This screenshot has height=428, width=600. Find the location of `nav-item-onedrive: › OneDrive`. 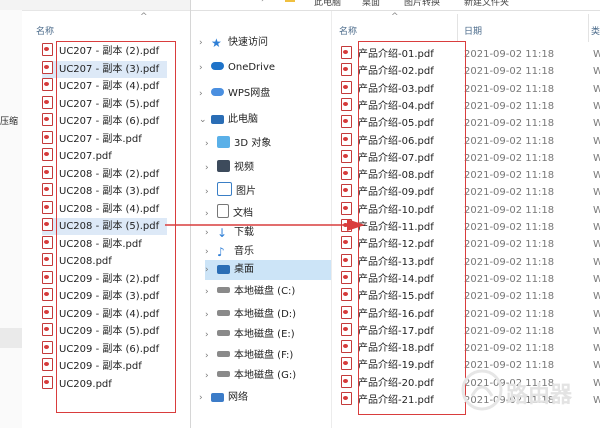

nav-item-onedrive: › OneDrive is located at coordinates (237, 68).